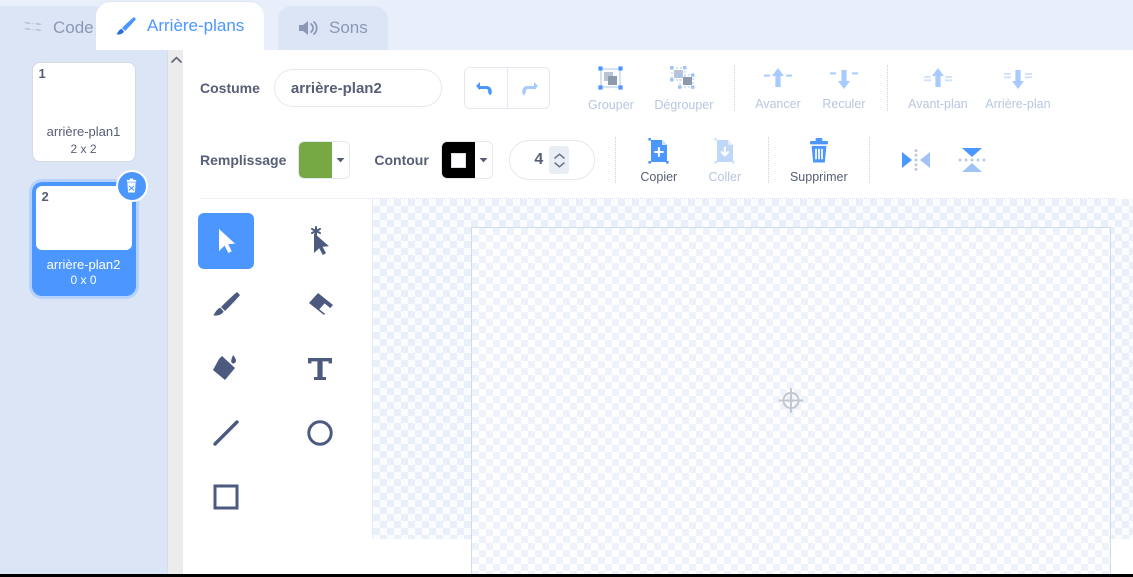 This screenshot has width=1133, height=577. I want to click on select-tool, so click(226, 241).